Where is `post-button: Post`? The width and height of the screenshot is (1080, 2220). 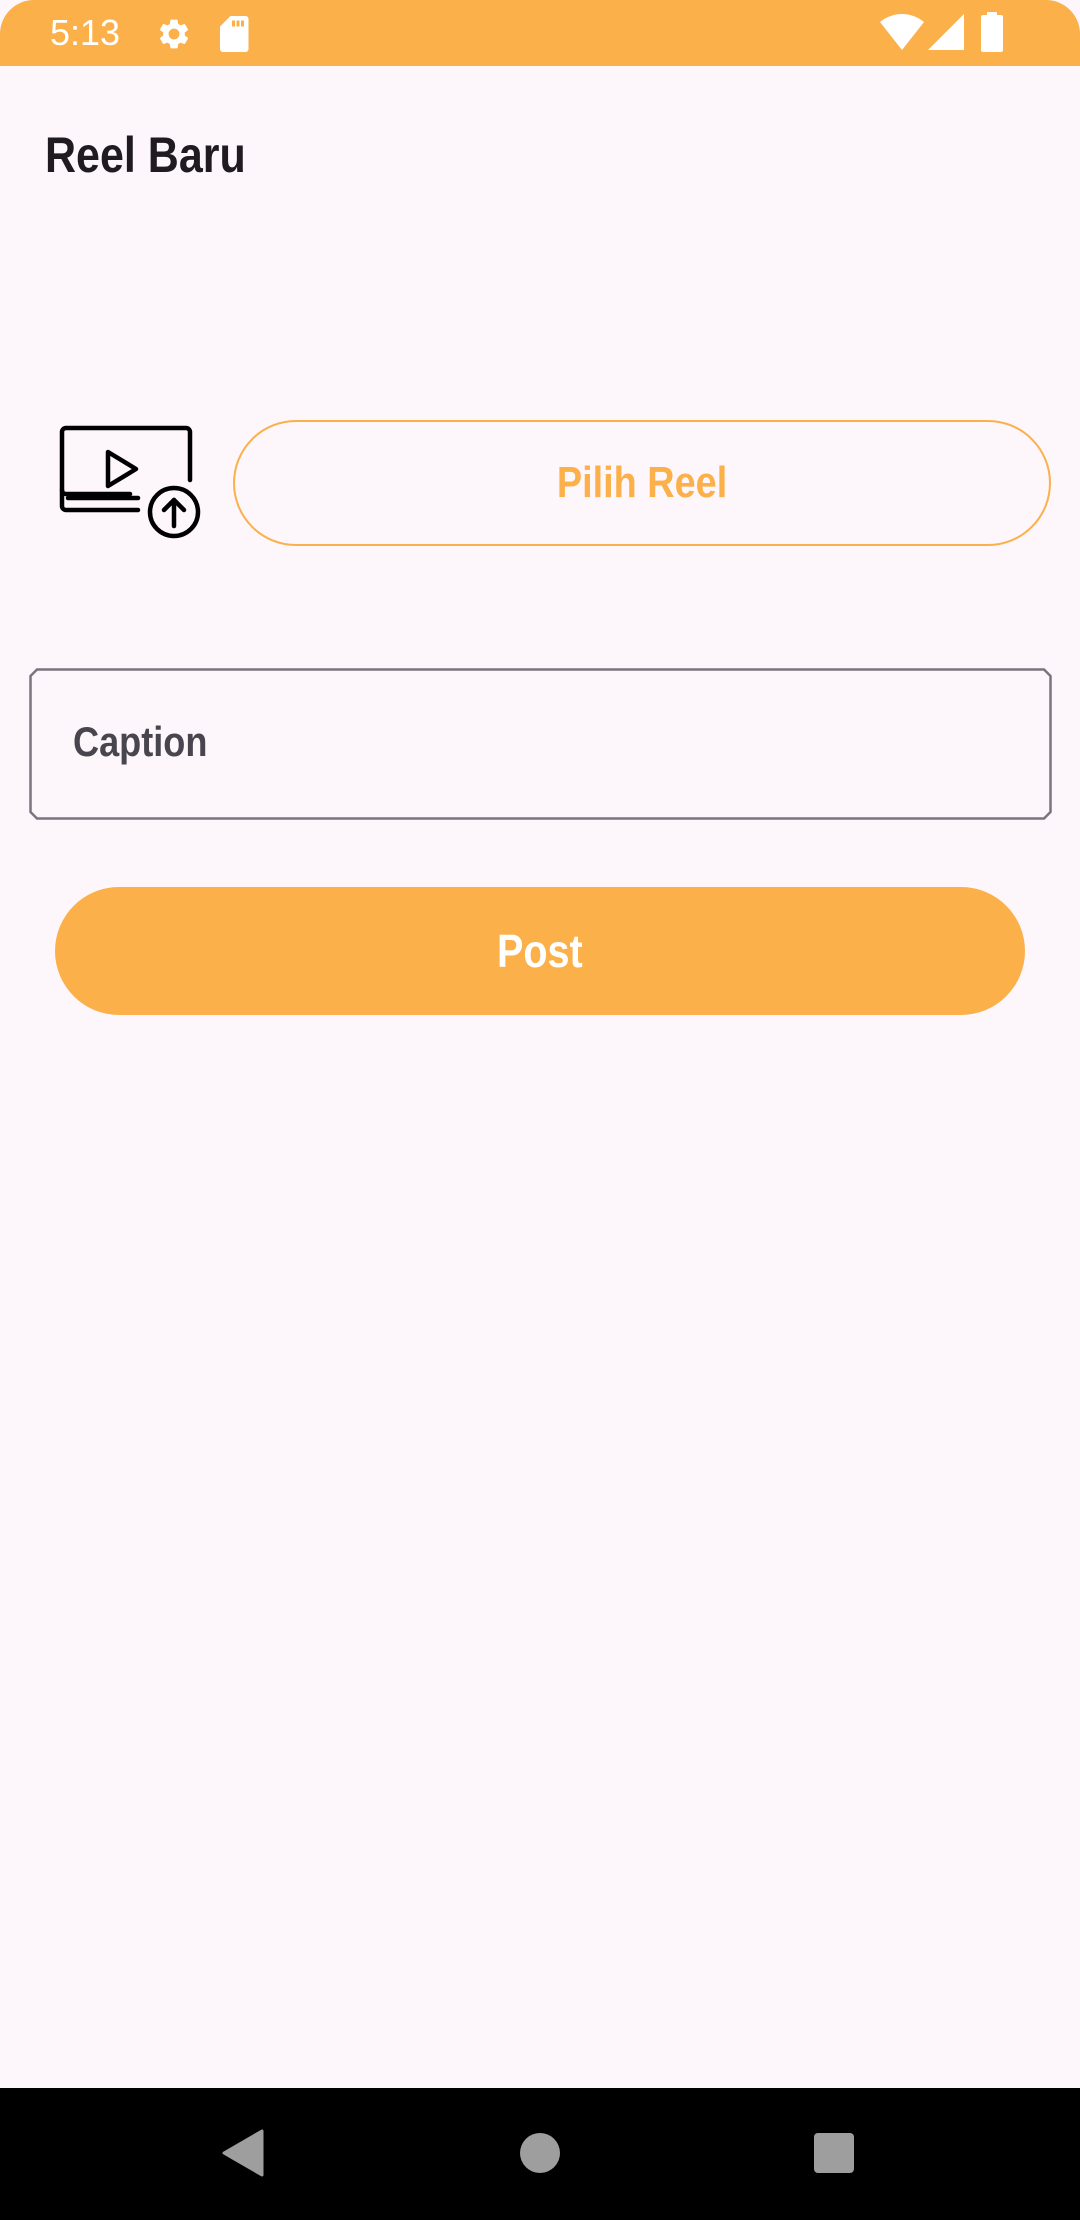 post-button: Post is located at coordinates (540, 951).